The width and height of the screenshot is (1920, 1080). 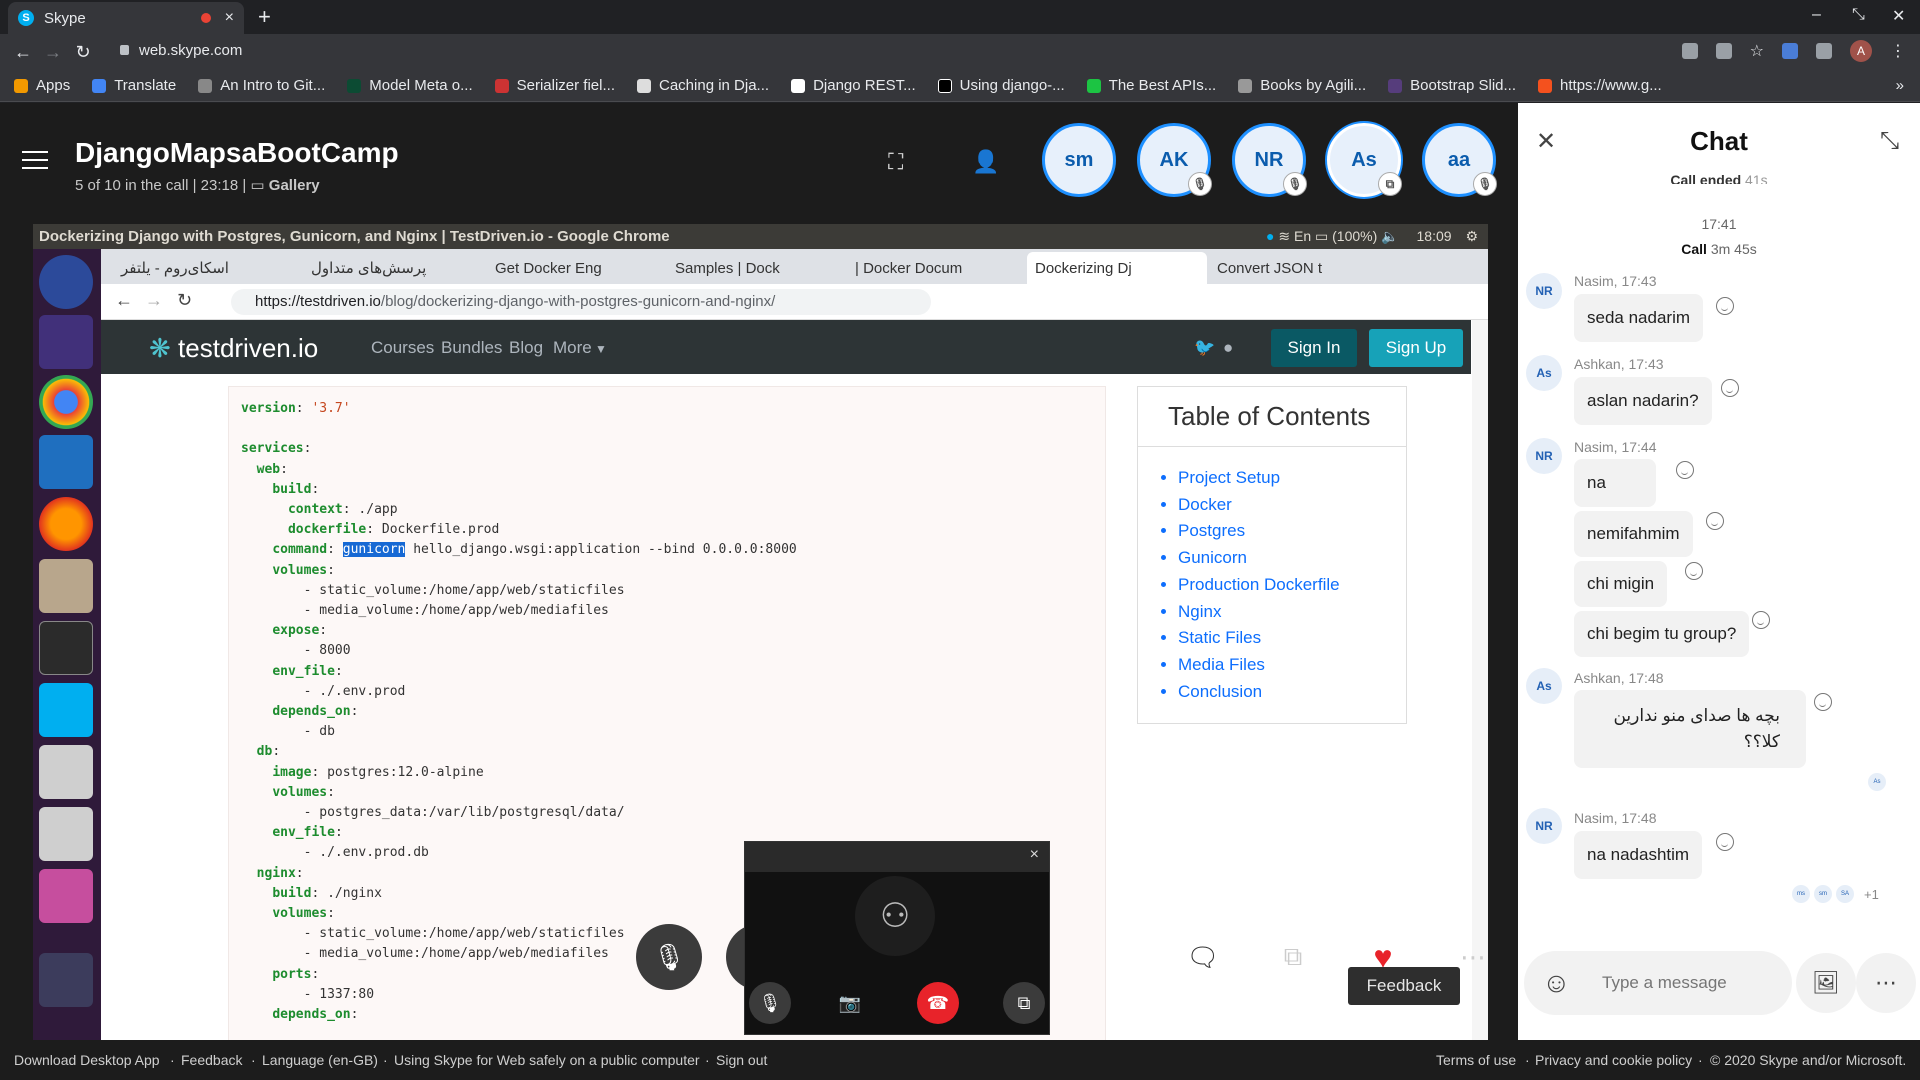 I want to click on message-bubble: na, so click(x=1615, y=483).